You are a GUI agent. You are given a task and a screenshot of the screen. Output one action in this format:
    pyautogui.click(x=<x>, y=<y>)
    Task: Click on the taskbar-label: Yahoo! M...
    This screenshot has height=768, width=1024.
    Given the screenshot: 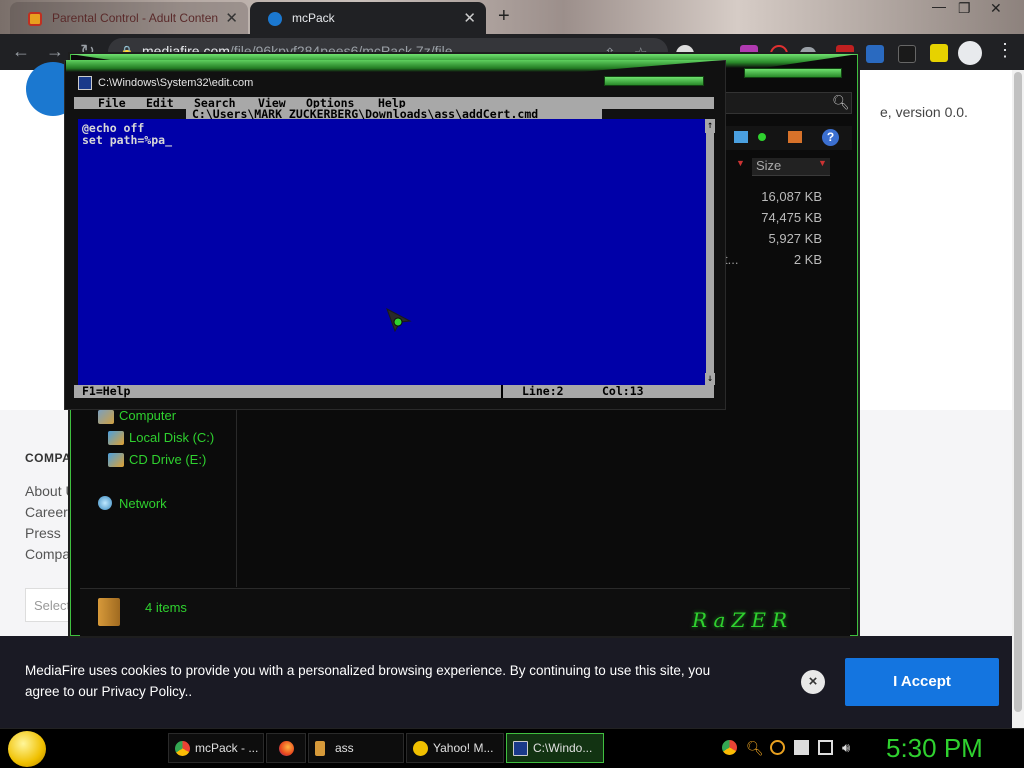 What is the action you would take?
    pyautogui.click(x=463, y=748)
    